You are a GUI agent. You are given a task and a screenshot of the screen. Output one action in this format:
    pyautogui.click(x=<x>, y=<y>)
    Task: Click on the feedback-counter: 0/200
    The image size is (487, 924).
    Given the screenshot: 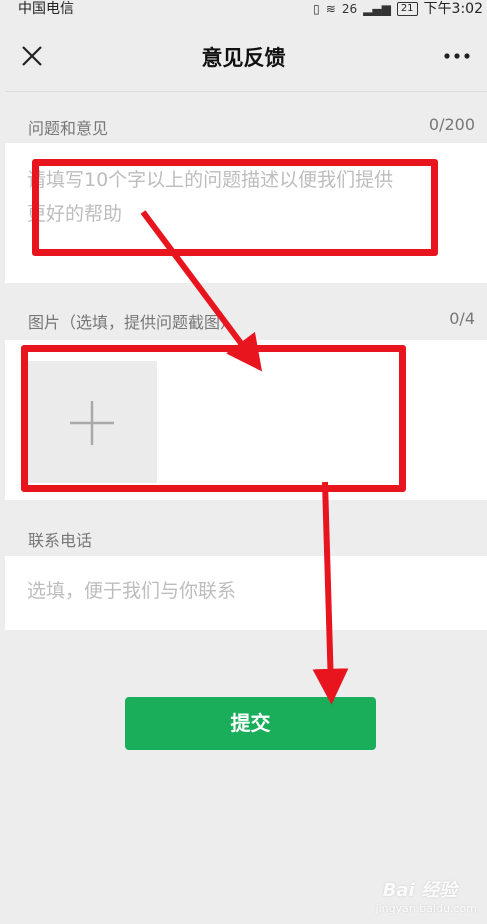 What is the action you would take?
    pyautogui.click(x=451, y=124)
    